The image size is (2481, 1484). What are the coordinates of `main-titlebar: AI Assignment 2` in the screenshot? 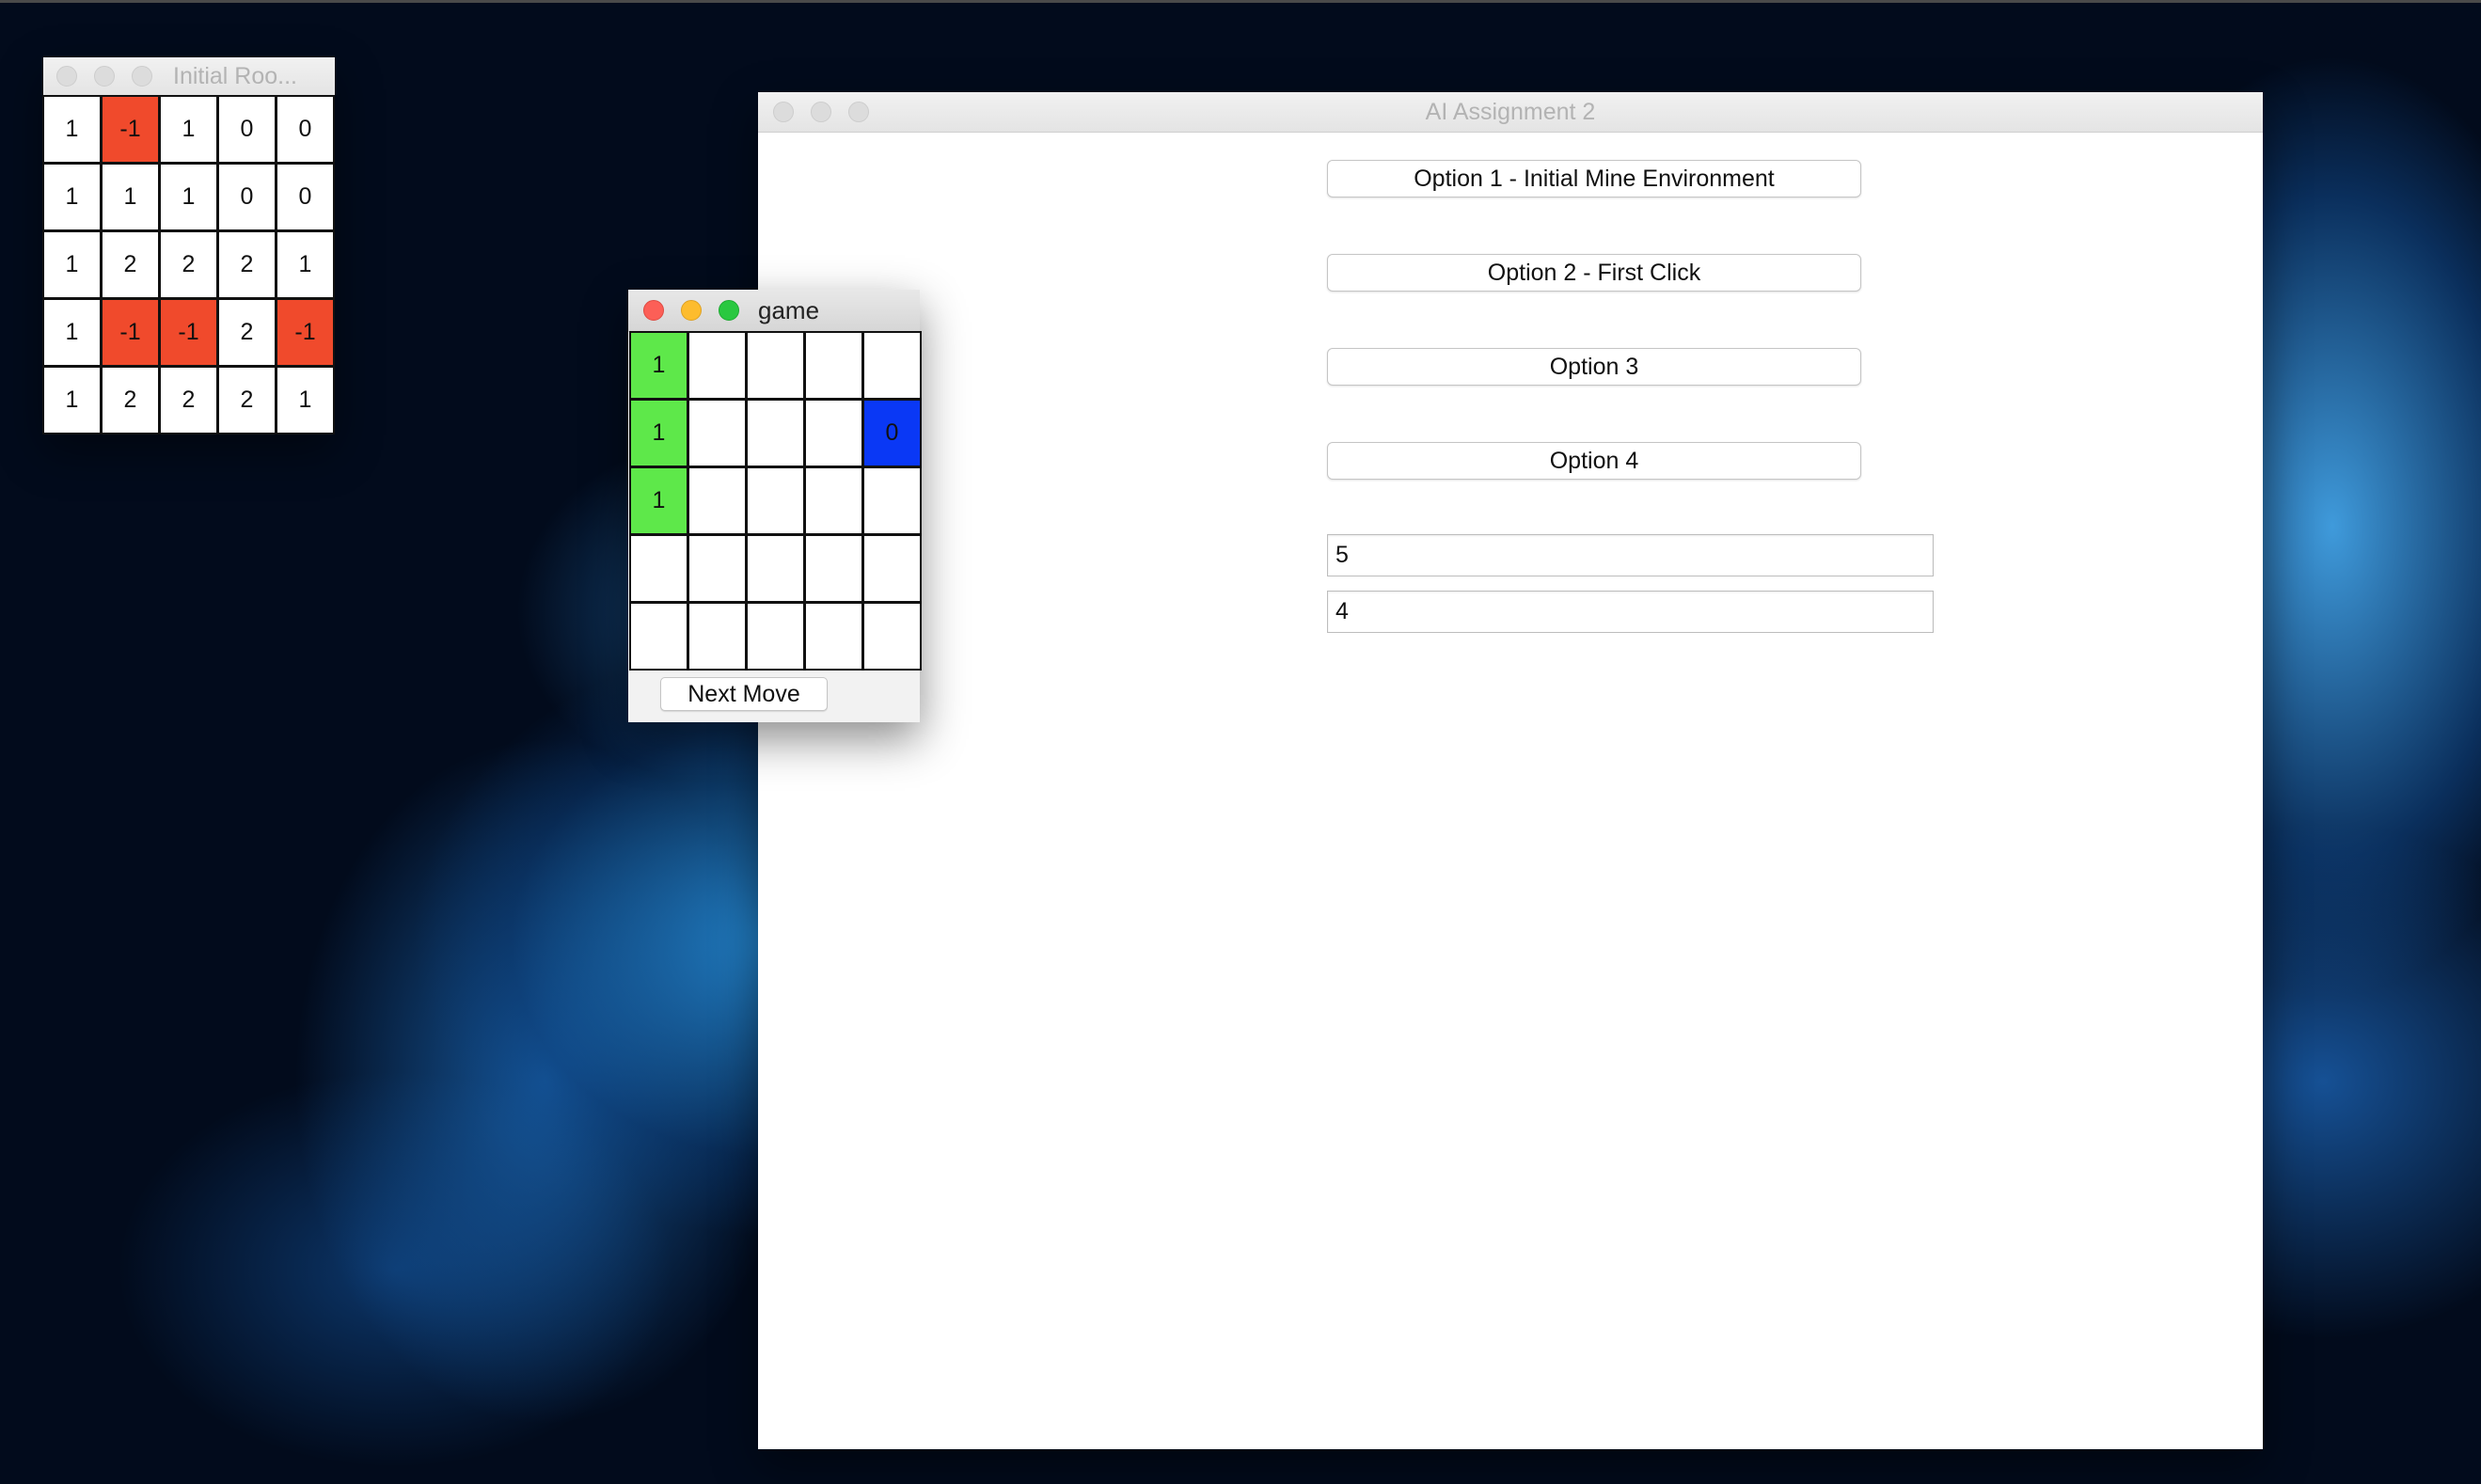 It's located at (1510, 112).